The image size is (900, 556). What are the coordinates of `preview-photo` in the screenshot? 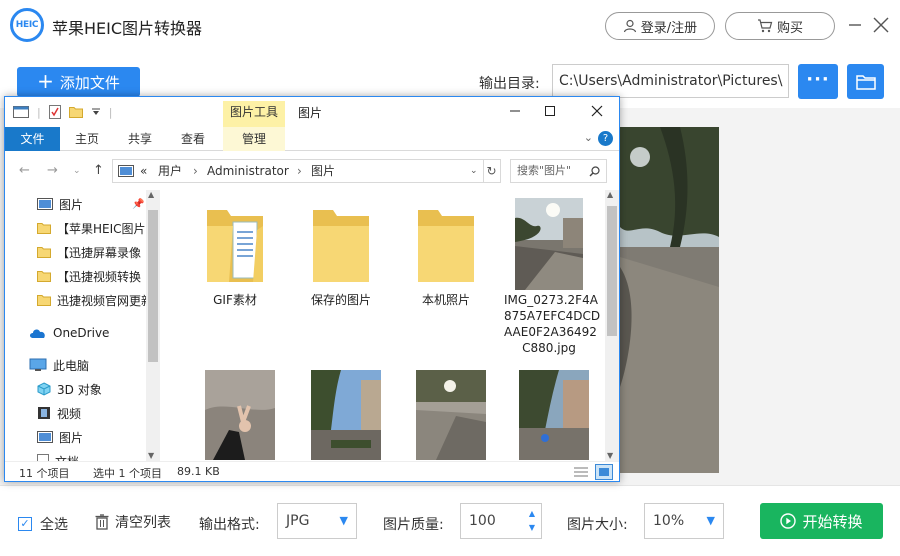 It's located at (669, 300).